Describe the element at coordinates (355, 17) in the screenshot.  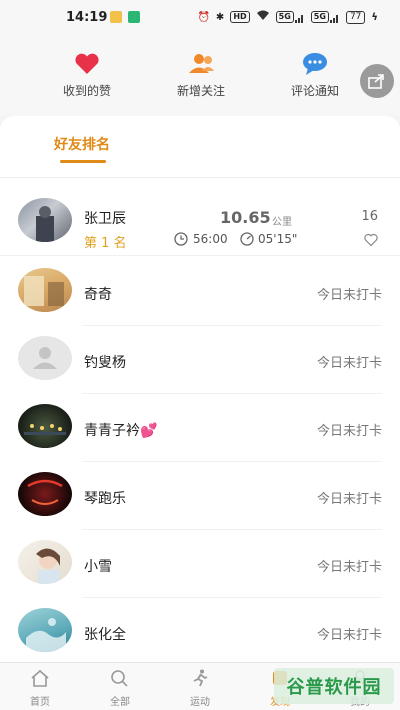
I see `battery-icon: 77` at that location.